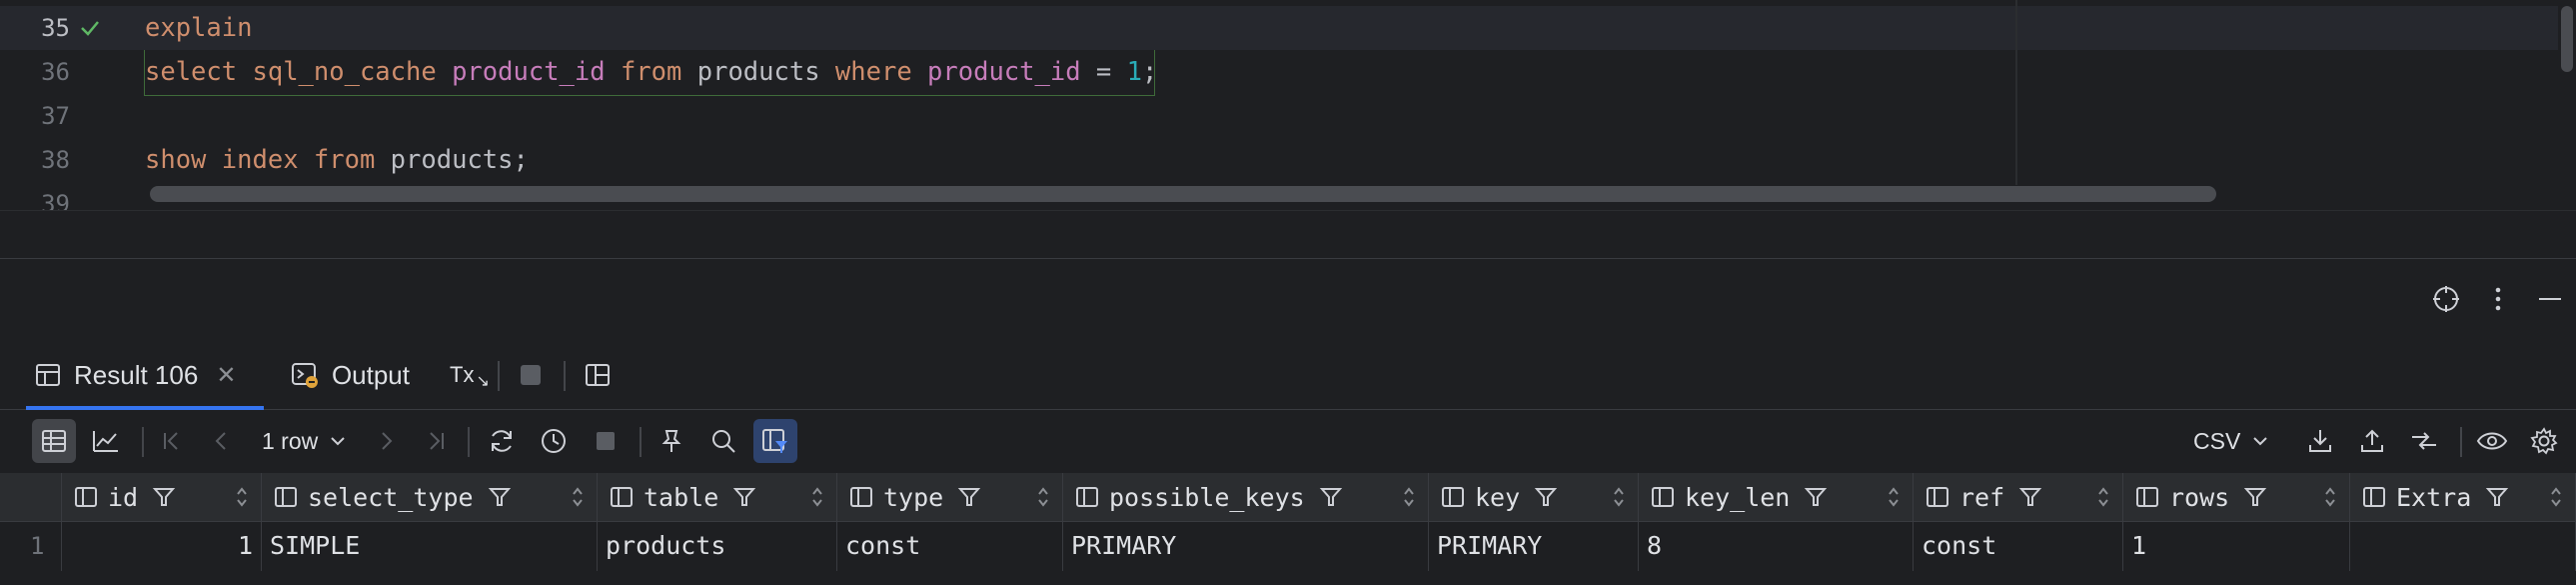 Image resolution: width=2576 pixels, height=585 pixels. What do you see at coordinates (775, 441) in the screenshot?
I see `filter-columns-icon` at bounding box center [775, 441].